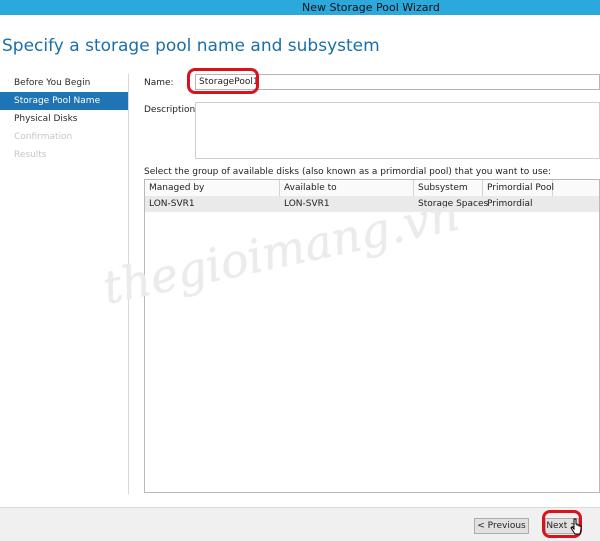  Describe the element at coordinates (518, 188) in the screenshot. I see `col-header-primordial-pool: Primordial Pool` at that location.